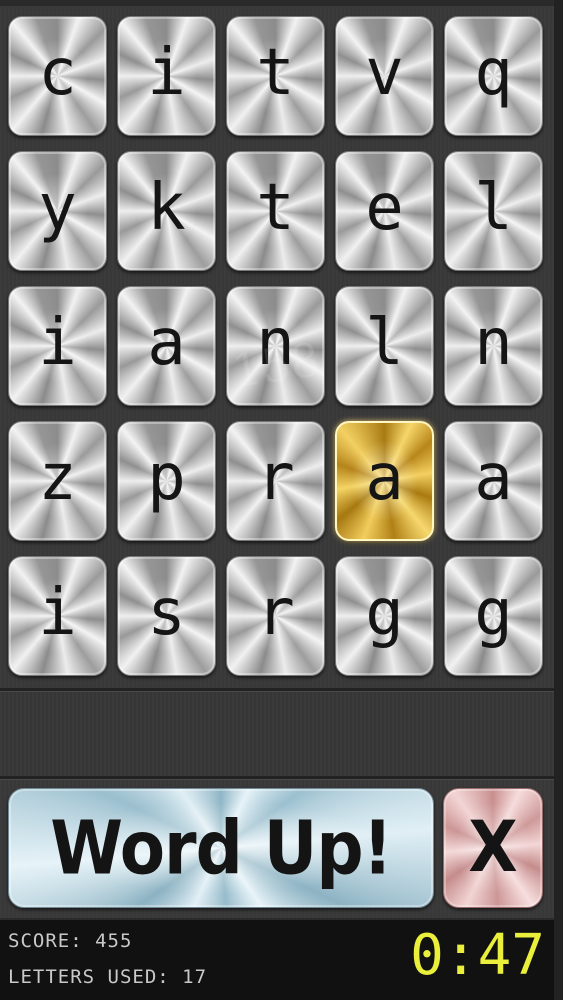 The height and width of the screenshot is (1000, 563). Describe the element at coordinates (558, 500) in the screenshot. I see `right-edge` at that location.